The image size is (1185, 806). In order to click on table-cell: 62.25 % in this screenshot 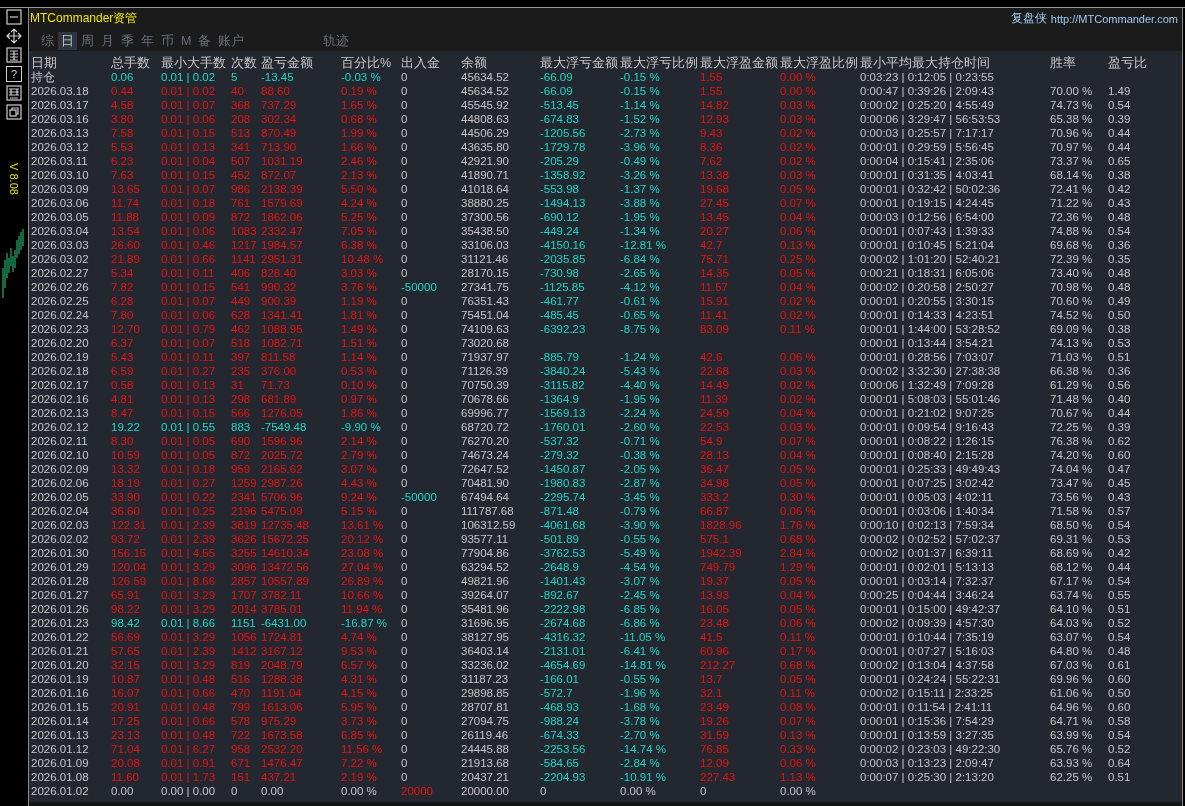, I will do `click(1071, 777)`.